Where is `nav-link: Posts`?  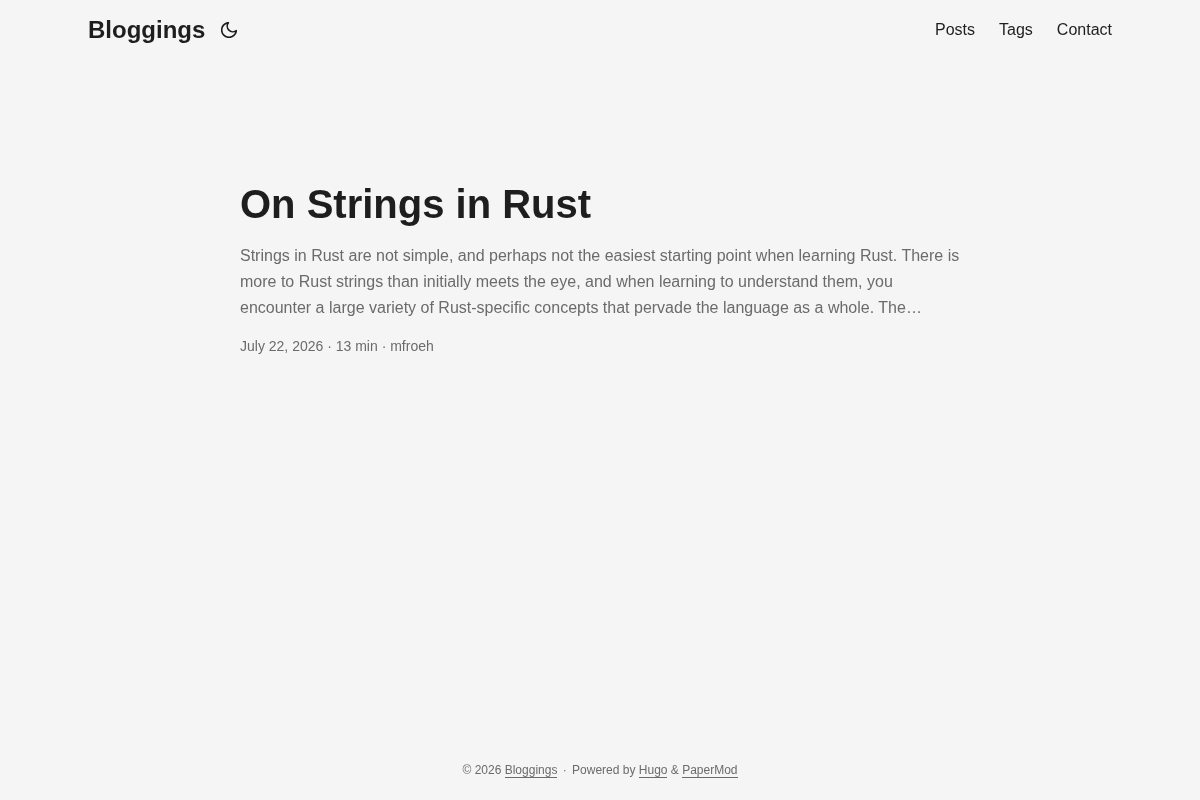 nav-link: Posts is located at coordinates (955, 29).